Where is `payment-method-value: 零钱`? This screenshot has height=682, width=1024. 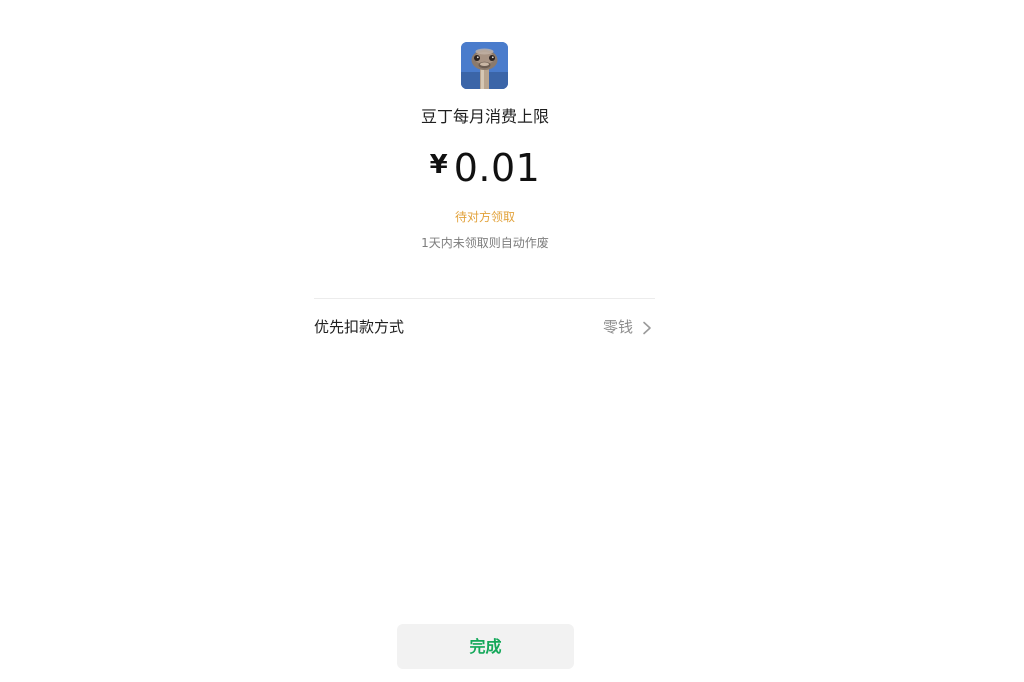
payment-method-value: 零钱 is located at coordinates (617, 327).